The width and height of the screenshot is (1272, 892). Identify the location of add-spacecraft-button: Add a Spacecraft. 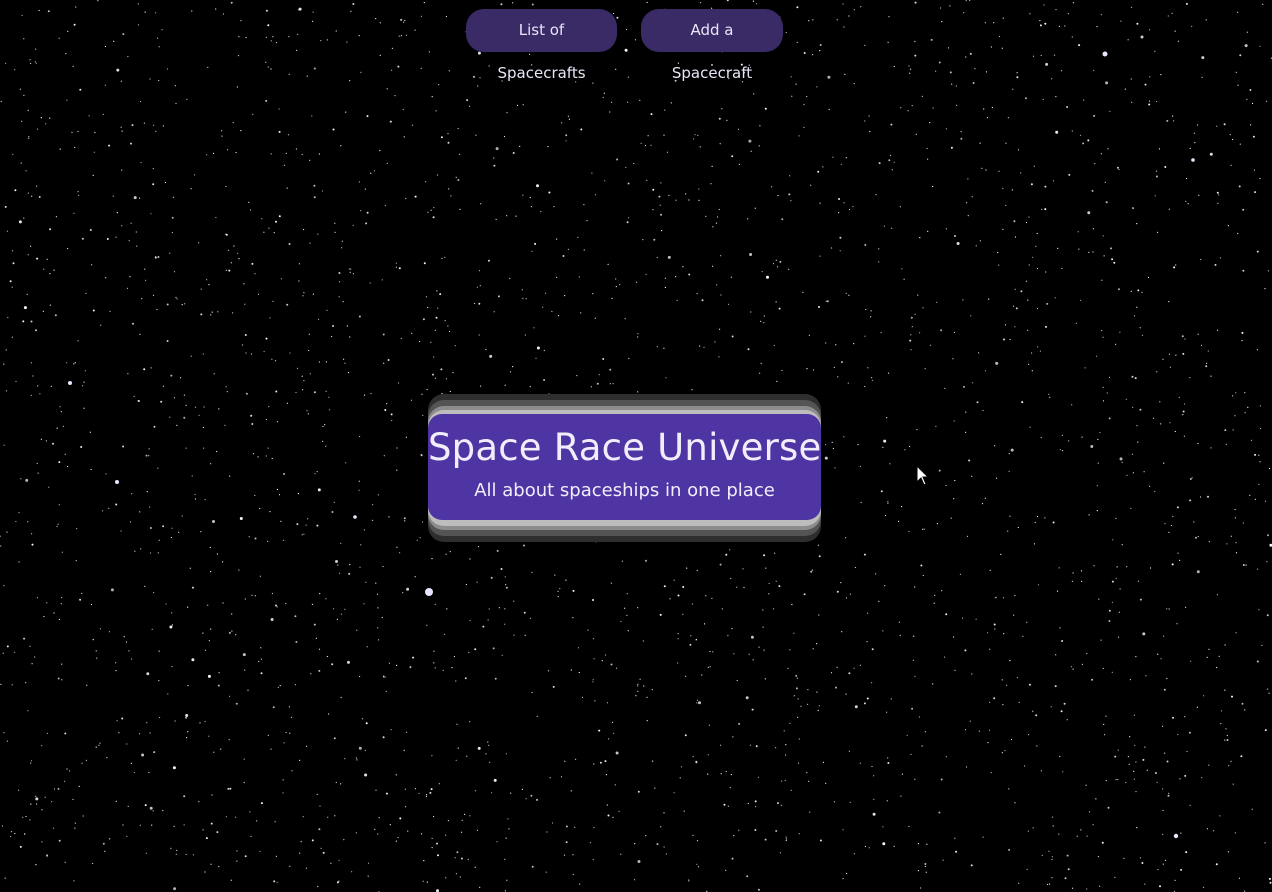
(712, 45).